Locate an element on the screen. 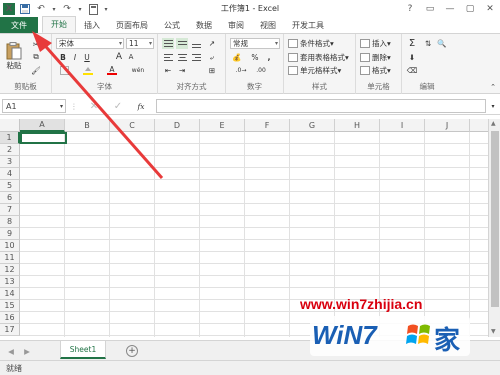 The image size is (500, 375). insert-cells-button: 插入 ▾ is located at coordinates (375, 43).